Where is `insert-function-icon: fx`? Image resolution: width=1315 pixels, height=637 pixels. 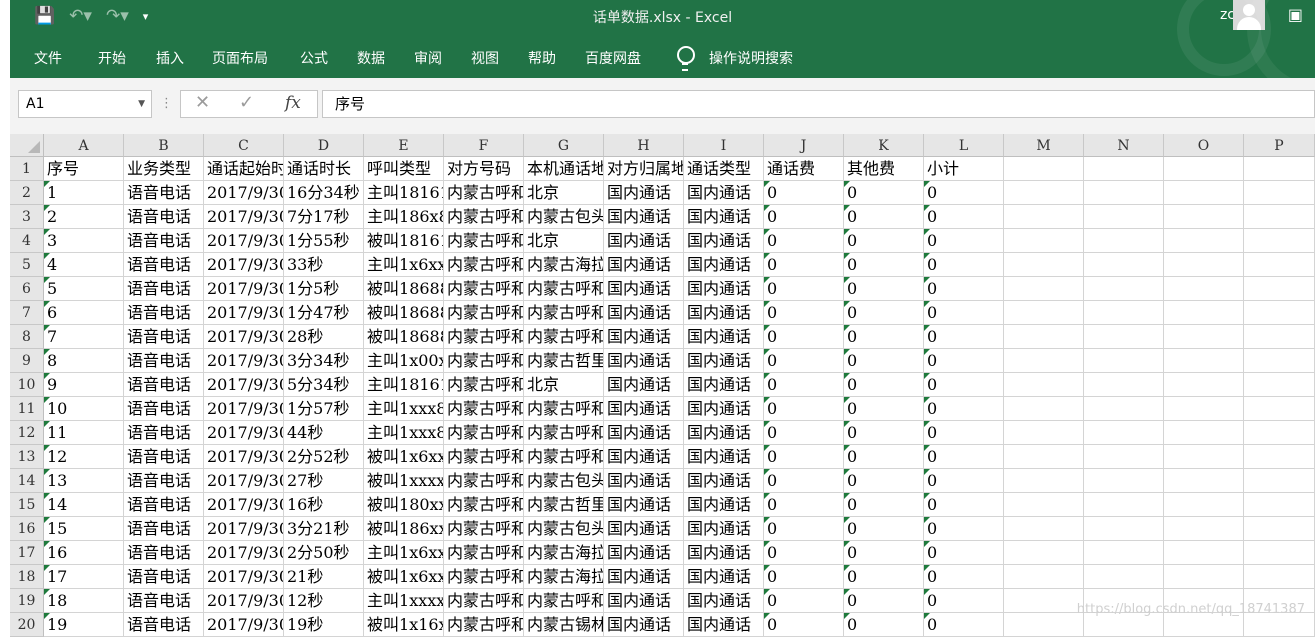 insert-function-icon: fx is located at coordinates (293, 103).